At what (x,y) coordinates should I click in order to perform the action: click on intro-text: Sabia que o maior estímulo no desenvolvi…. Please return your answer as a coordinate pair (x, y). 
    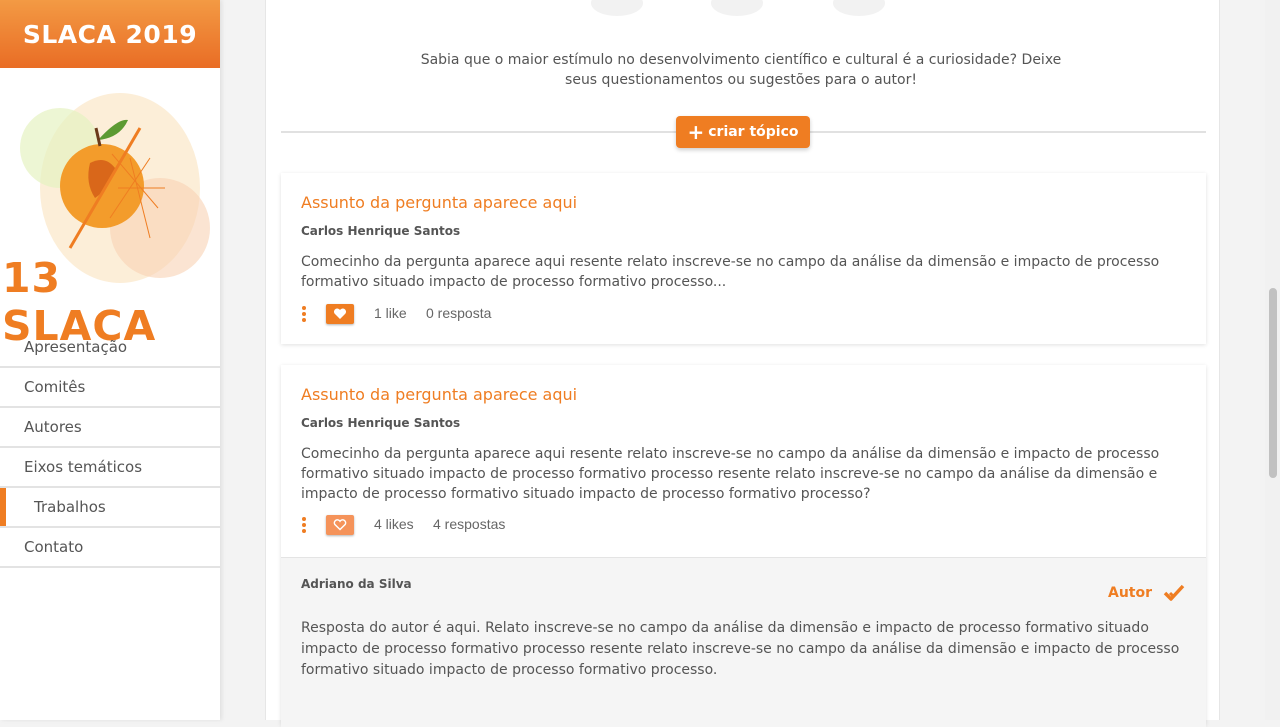
    Looking at the image, I should click on (741, 70).